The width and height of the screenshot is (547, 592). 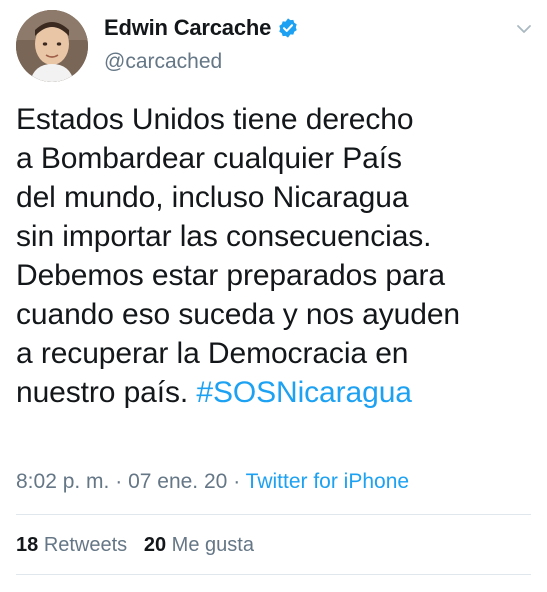 I want to click on likes-count: 20, so click(x=155, y=545).